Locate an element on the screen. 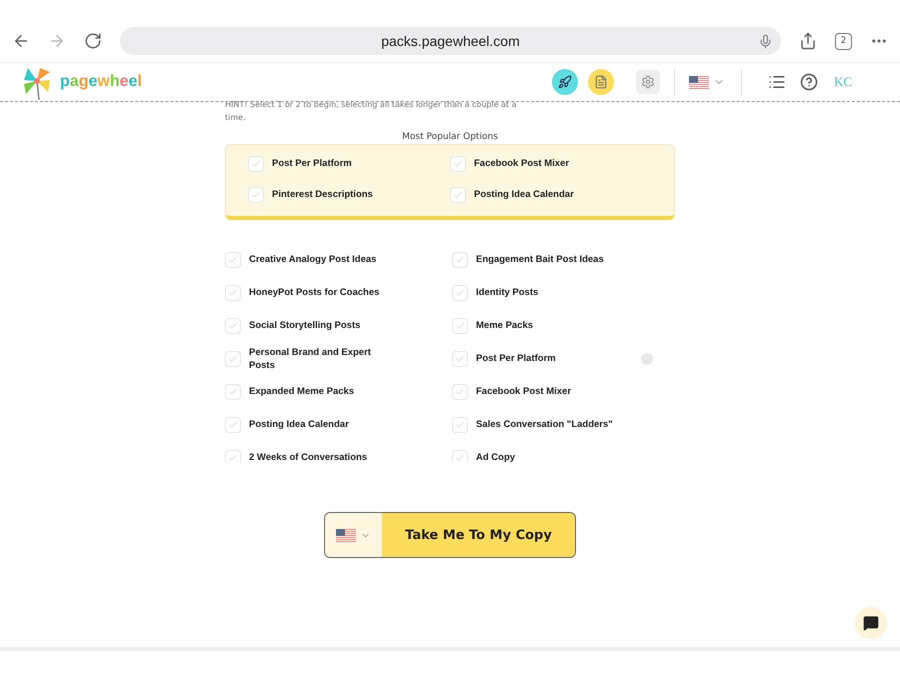  option-checkbox: Social Storytelling Posts is located at coordinates (338, 325).